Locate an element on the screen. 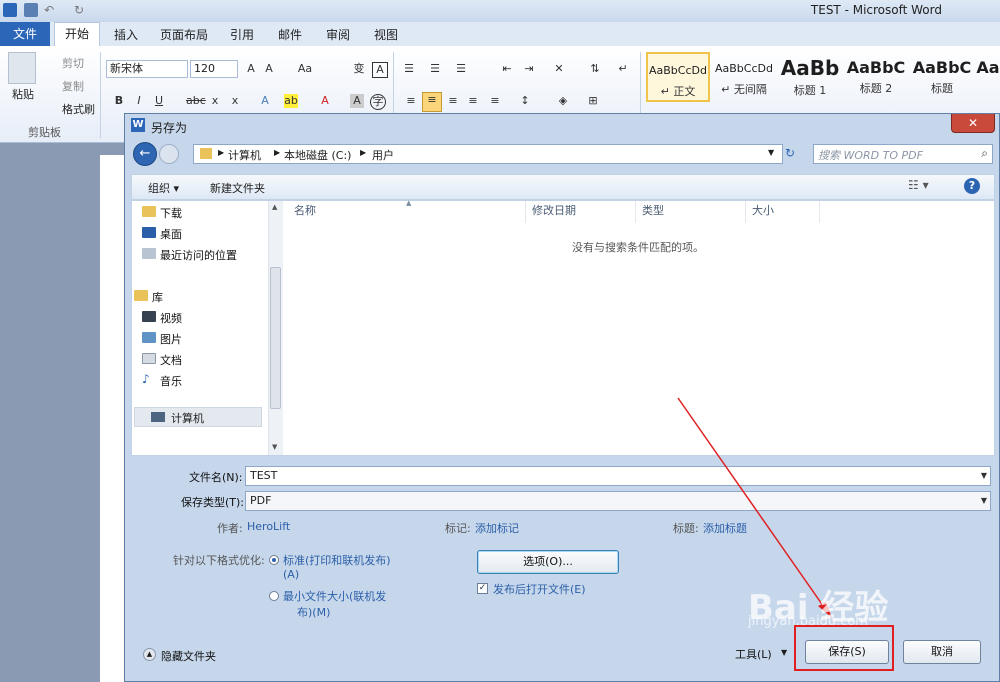  arrow-line is located at coordinates (752, 504).